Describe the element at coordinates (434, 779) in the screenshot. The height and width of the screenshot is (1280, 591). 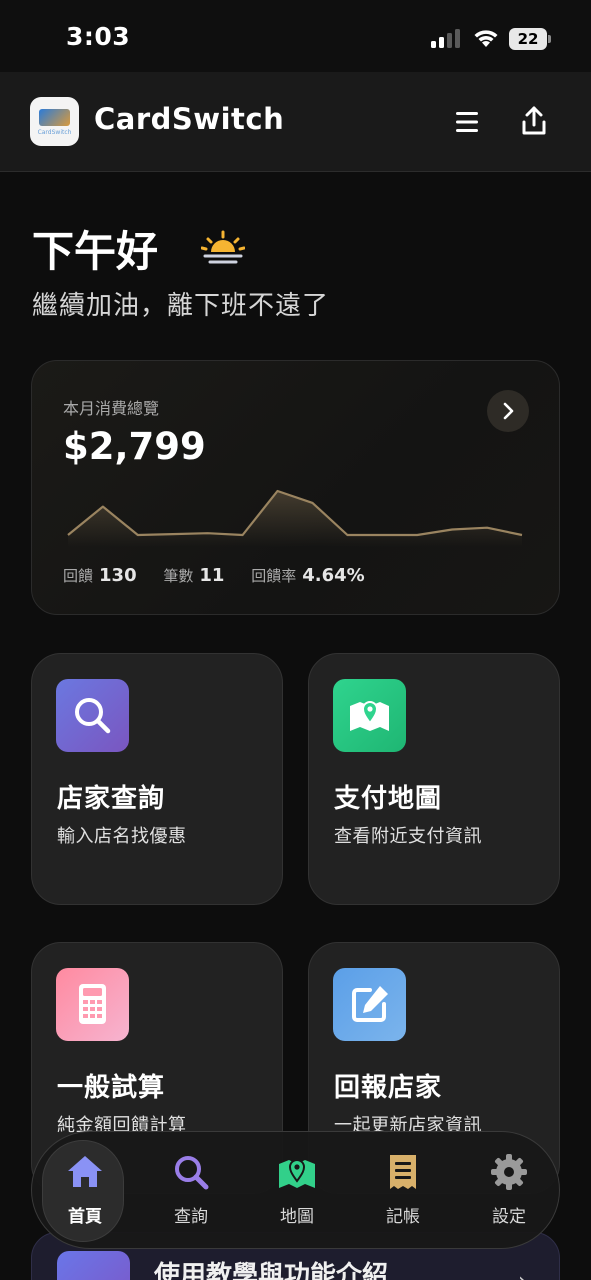
I see `tile-payment-map: 支付地圖 查看附近支付資訊` at that location.